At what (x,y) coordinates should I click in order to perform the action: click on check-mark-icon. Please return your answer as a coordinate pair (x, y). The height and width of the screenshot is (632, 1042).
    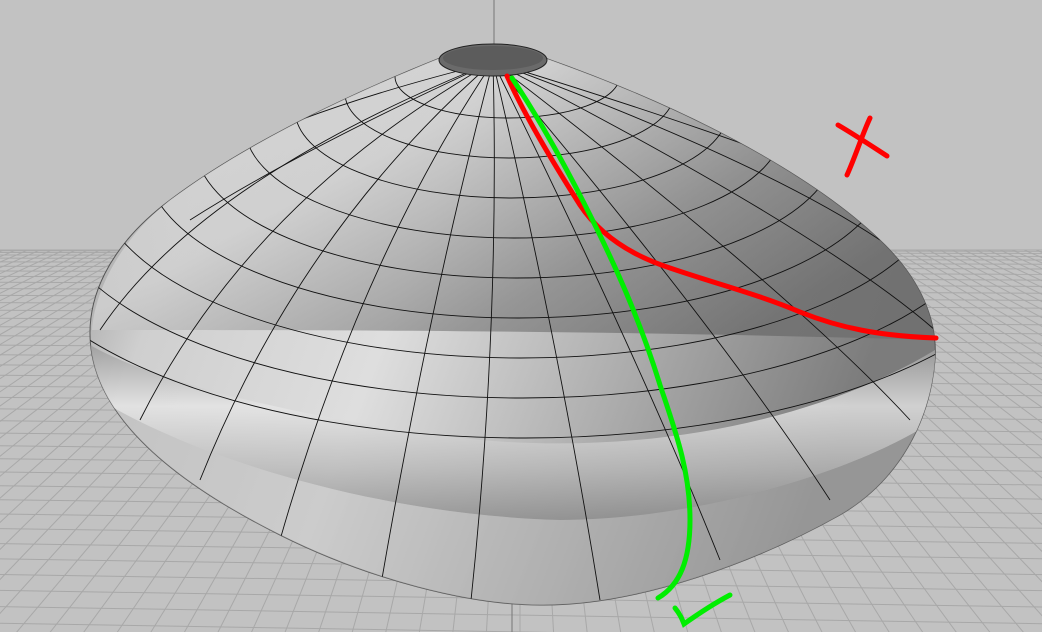
    Looking at the image, I should click on (702, 610).